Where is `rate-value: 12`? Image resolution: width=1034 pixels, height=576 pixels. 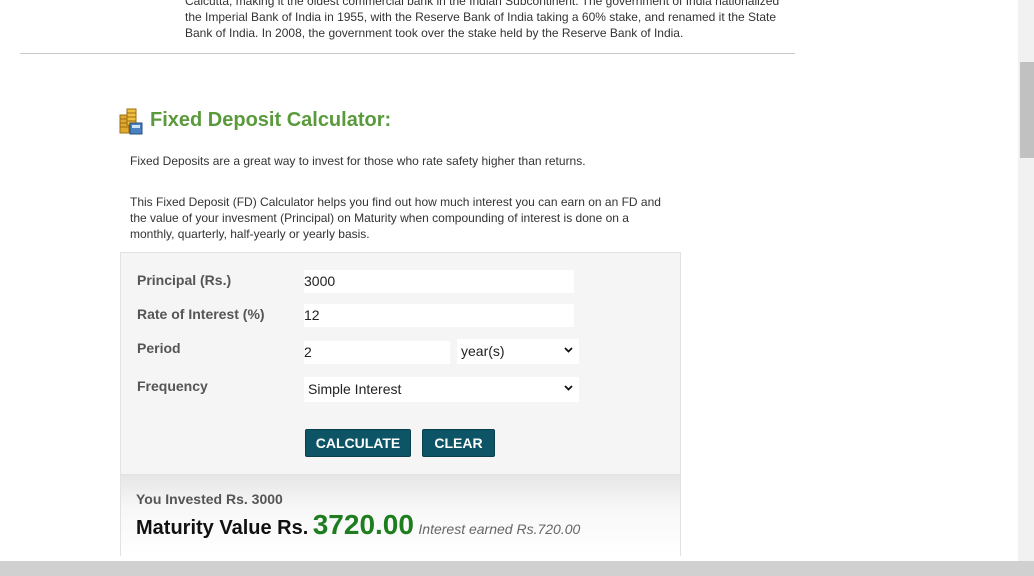 rate-value: 12 is located at coordinates (312, 315).